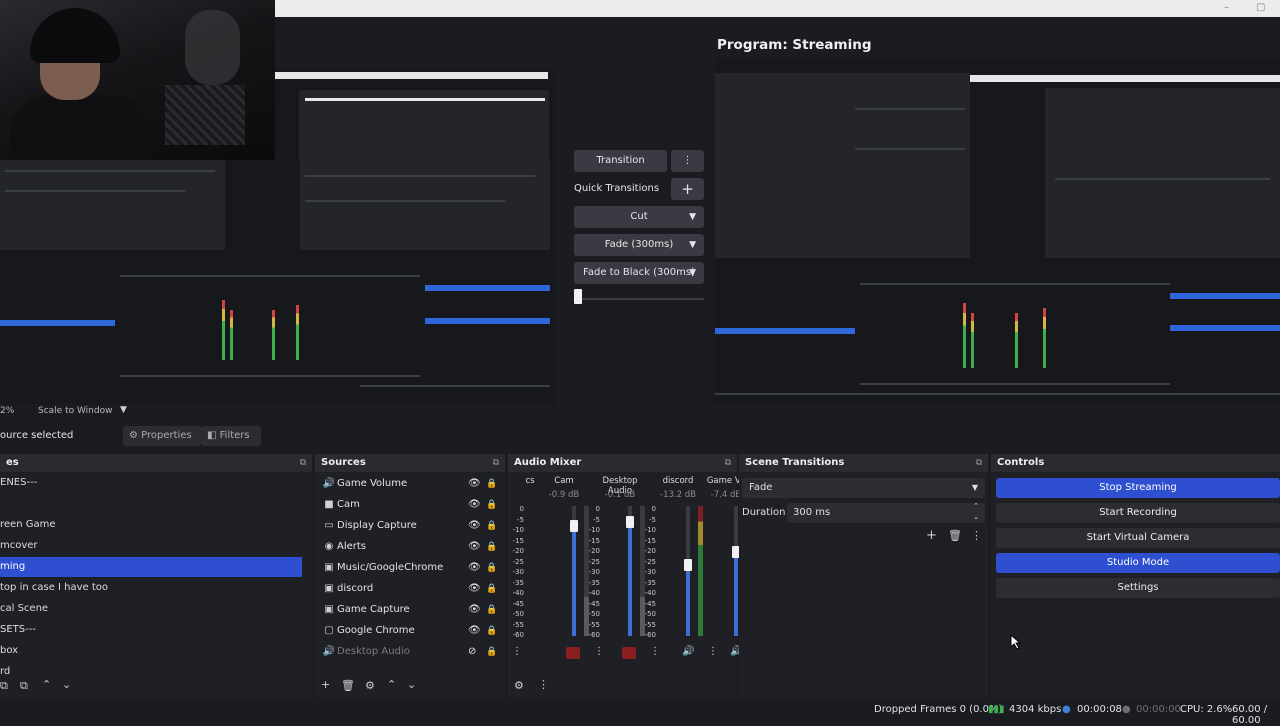  I want to click on list-icon: ⧉, so click(24, 686).